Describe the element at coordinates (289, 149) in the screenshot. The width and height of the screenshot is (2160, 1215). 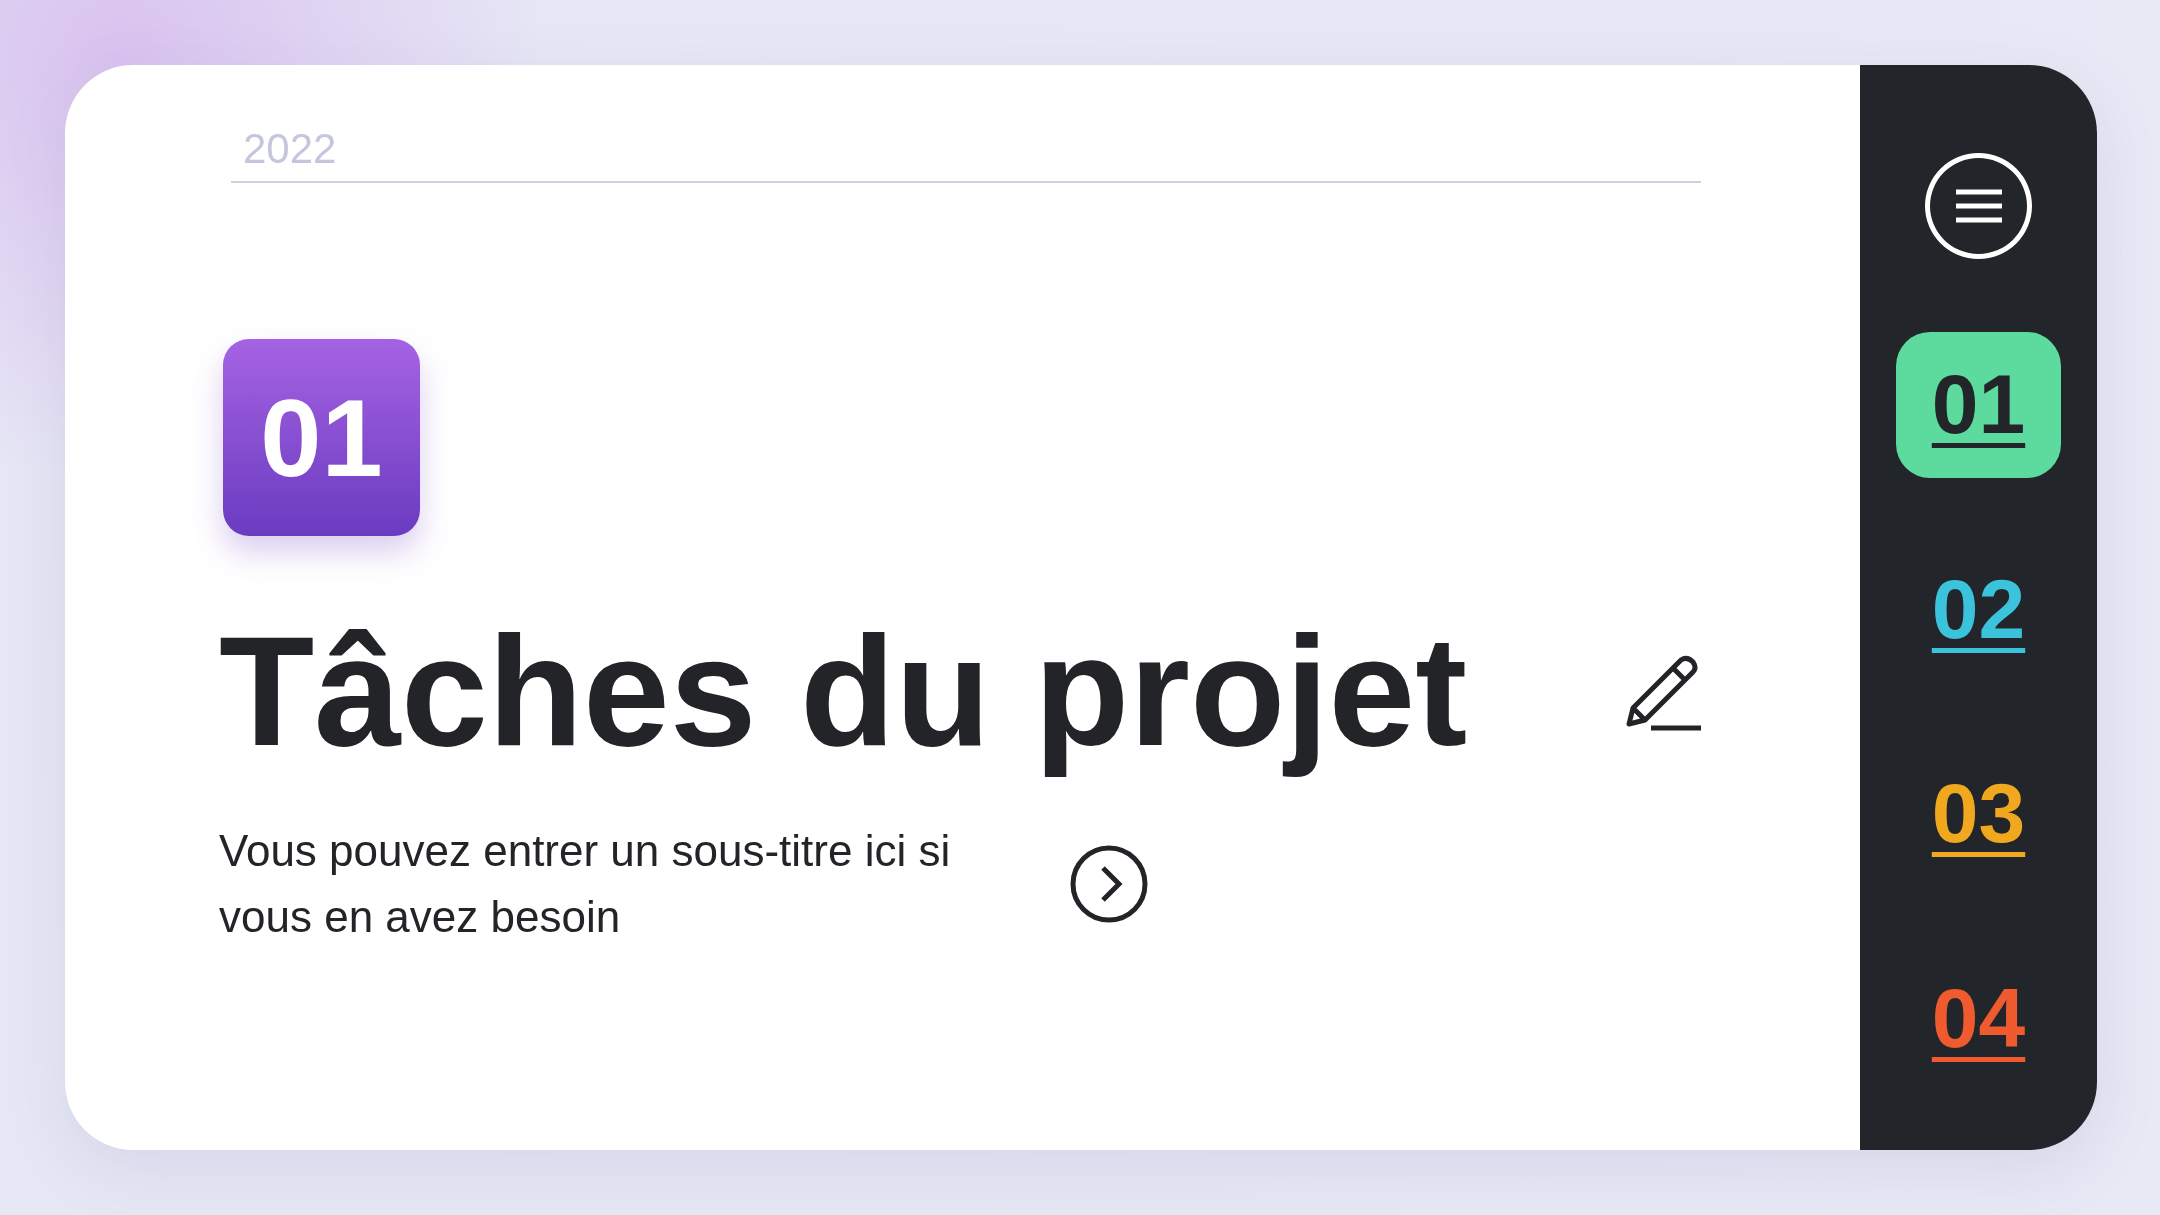
I see `year-label: 2022` at that location.